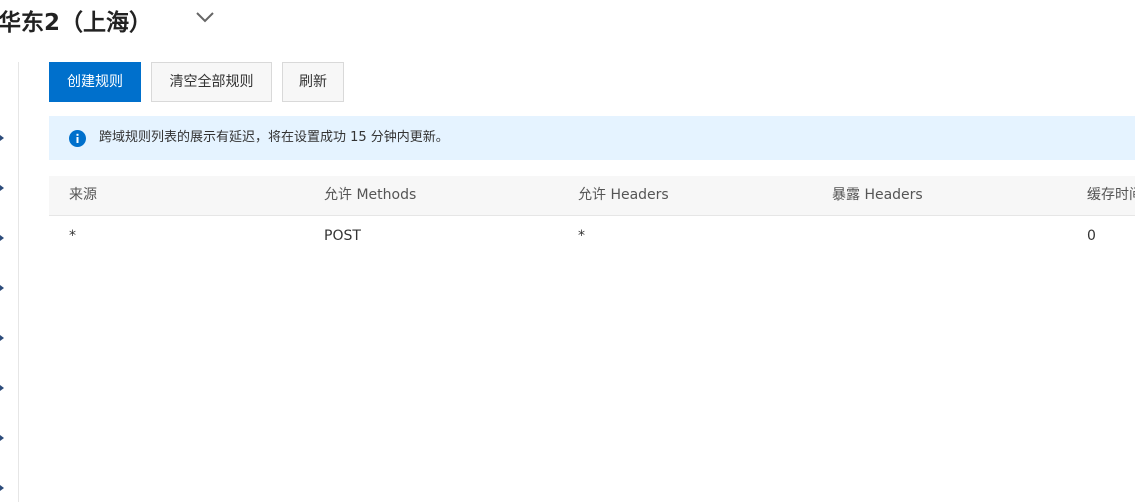 The height and width of the screenshot is (502, 1135). I want to click on cell-allowed-headers: *, so click(581, 236).